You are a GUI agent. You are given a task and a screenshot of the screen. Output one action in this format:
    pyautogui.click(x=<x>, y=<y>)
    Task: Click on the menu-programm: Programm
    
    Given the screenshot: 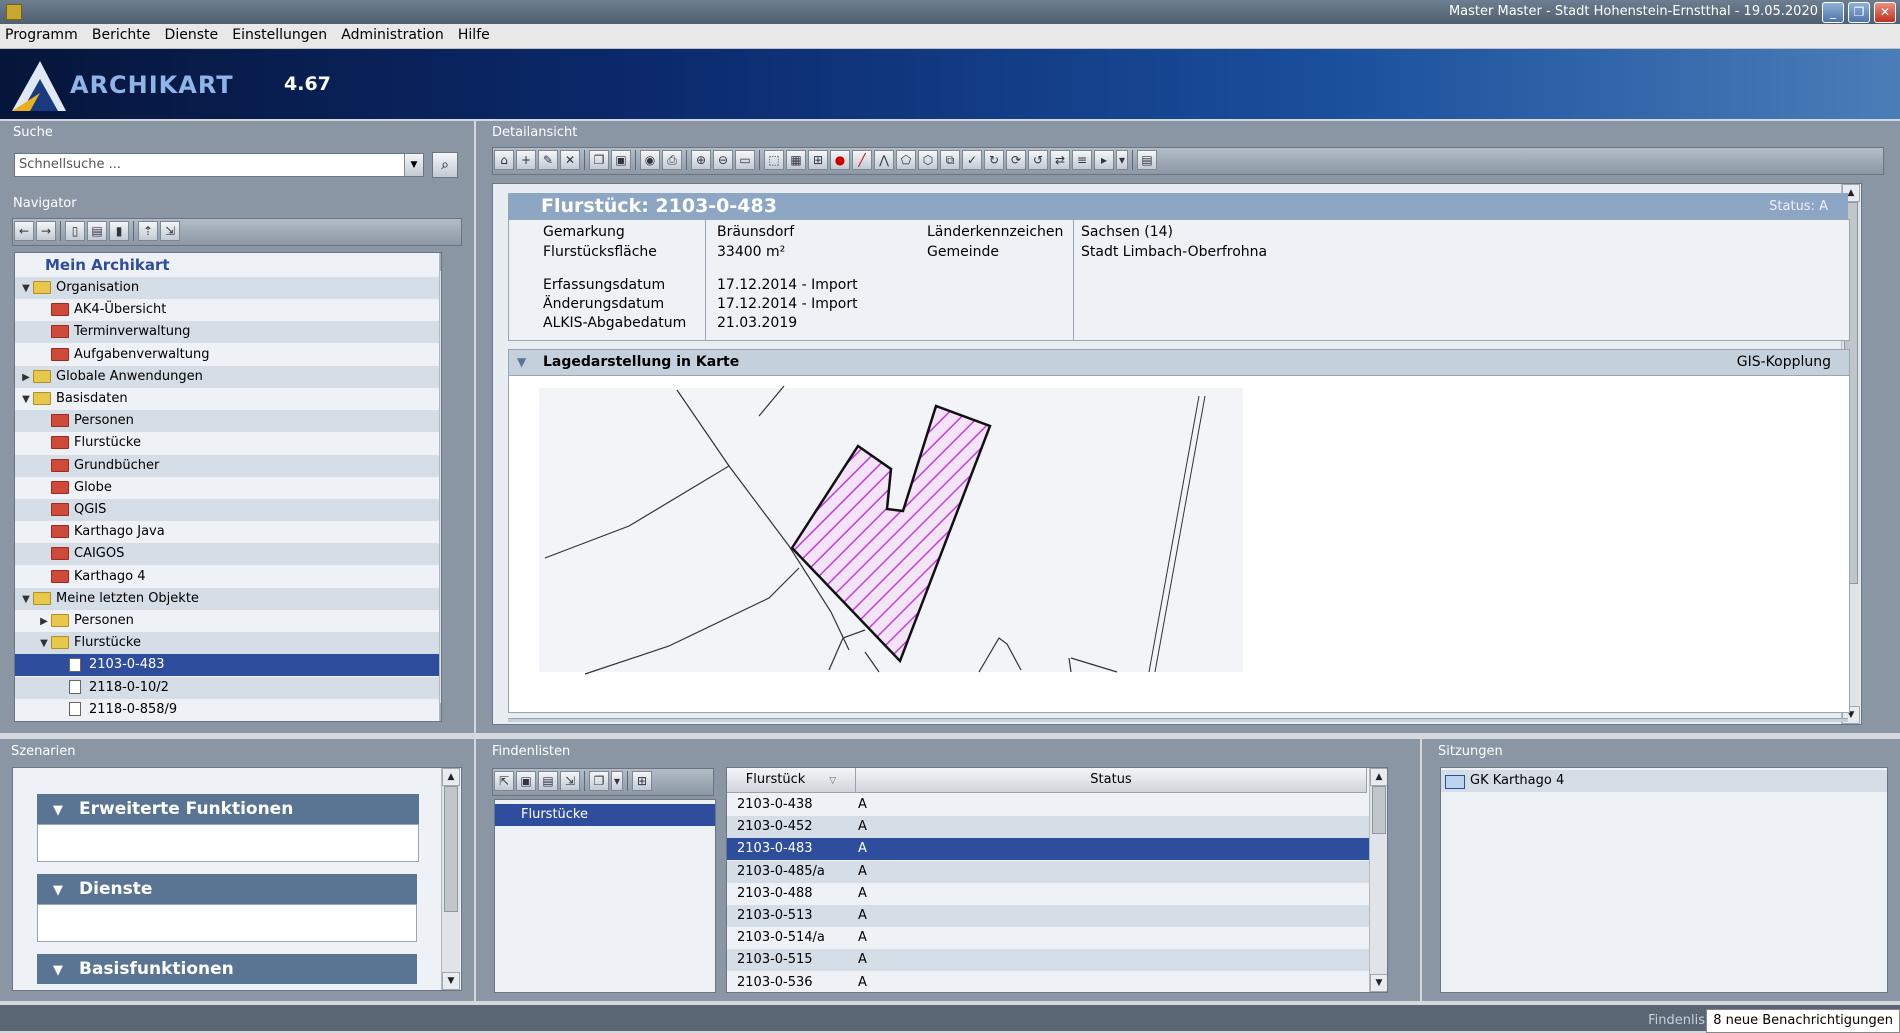 What is the action you would take?
    pyautogui.click(x=41, y=35)
    